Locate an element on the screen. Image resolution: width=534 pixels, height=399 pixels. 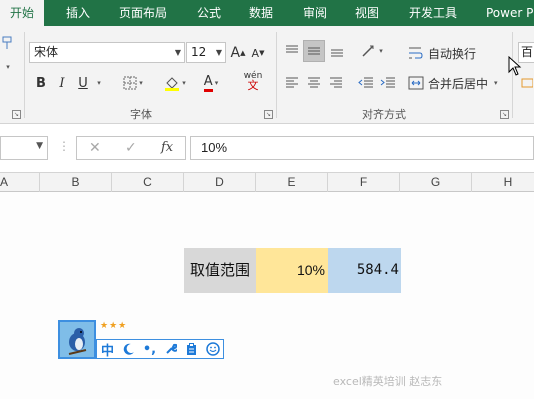
increase-indent-icon is located at coordinates (387, 82).